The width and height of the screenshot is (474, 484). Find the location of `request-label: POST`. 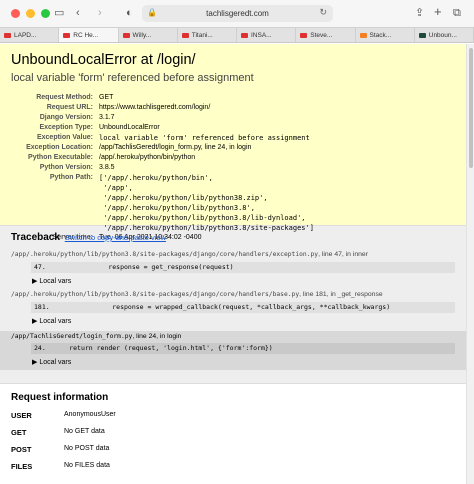

request-label: POST is located at coordinates (21, 449).